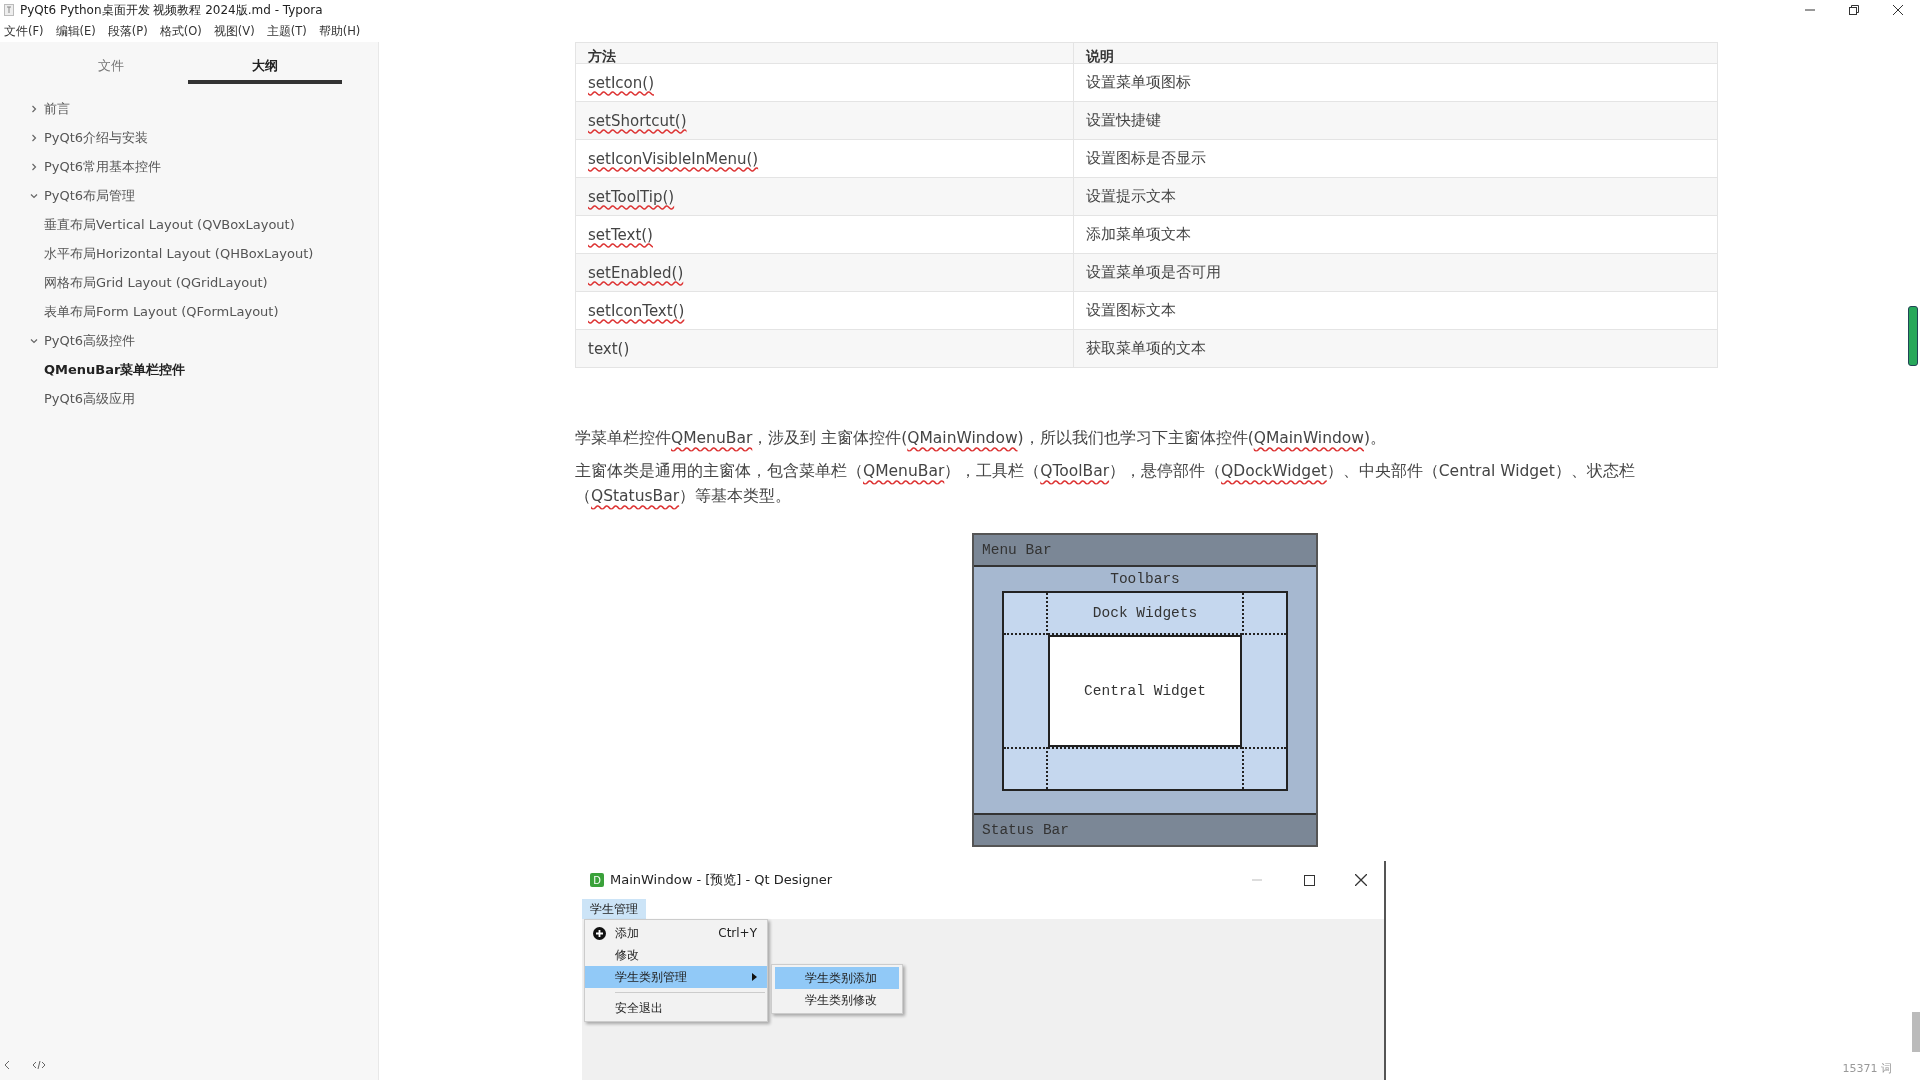 The height and width of the screenshot is (1080, 1920). Describe the element at coordinates (676, 933) in the screenshot. I see `menu-item: 添加 Ctrl+Y` at that location.